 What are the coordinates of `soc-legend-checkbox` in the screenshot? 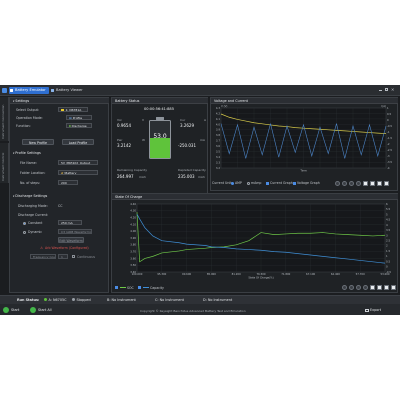 It's located at (116, 287).